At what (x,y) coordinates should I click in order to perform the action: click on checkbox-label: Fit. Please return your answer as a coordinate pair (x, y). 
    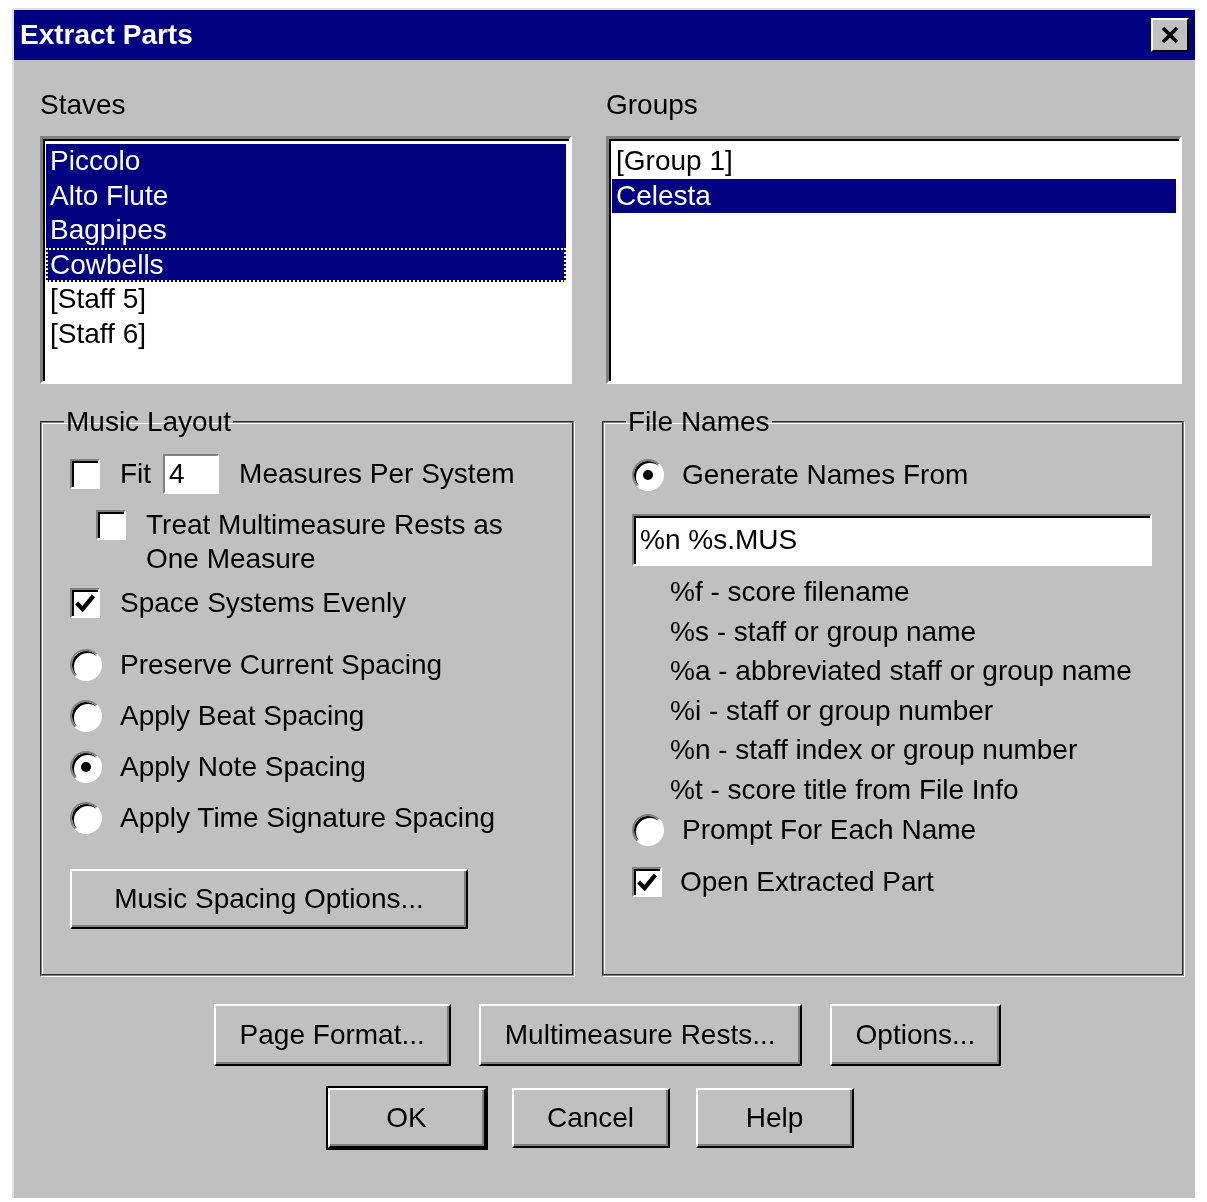
    Looking at the image, I should click on (136, 474).